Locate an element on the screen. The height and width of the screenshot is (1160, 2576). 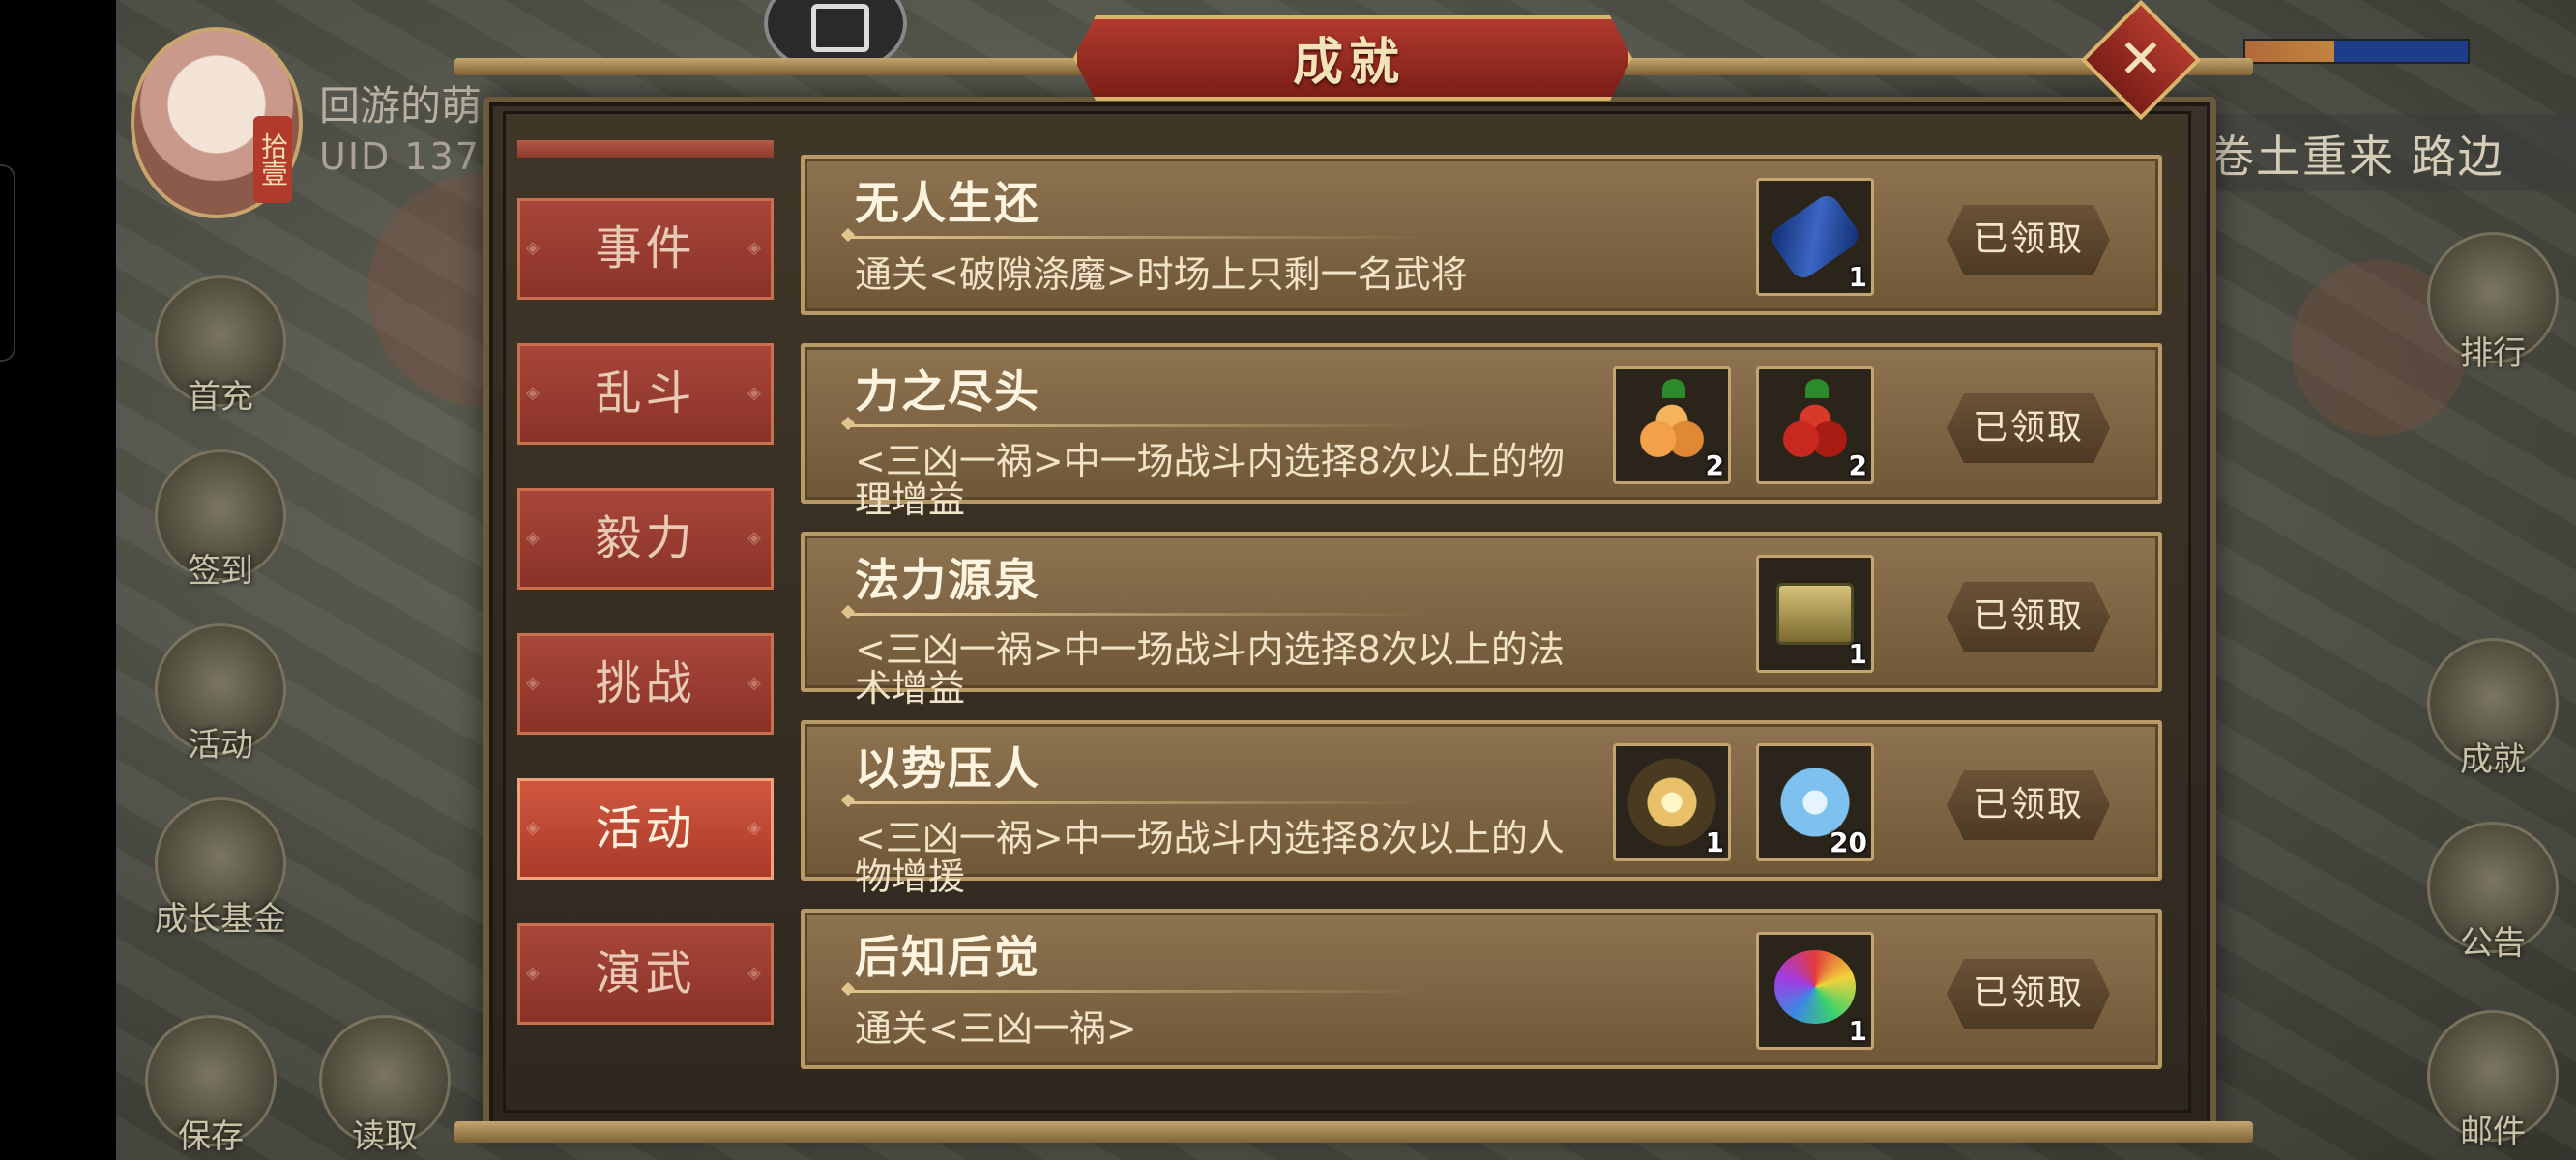
load-button: 读取 is located at coordinates (385, 1085).